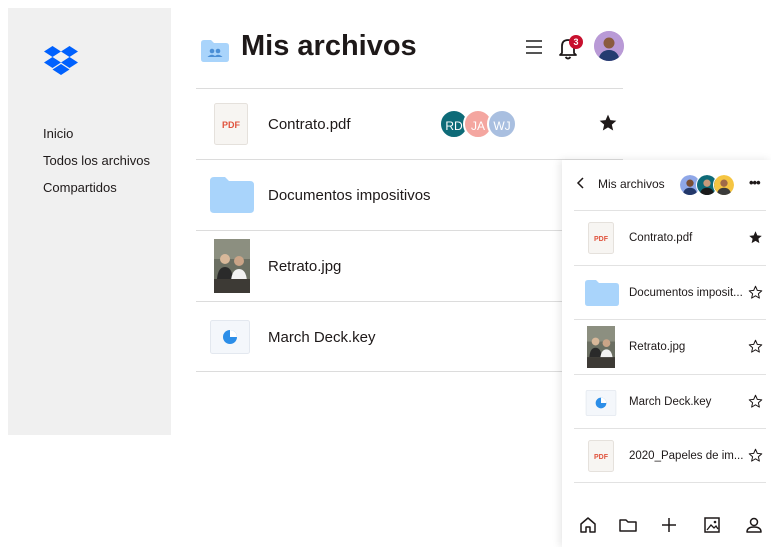 The height and width of the screenshot is (547, 771). Describe the element at coordinates (576, 42) in the screenshot. I see `notification-badge: 3` at that location.